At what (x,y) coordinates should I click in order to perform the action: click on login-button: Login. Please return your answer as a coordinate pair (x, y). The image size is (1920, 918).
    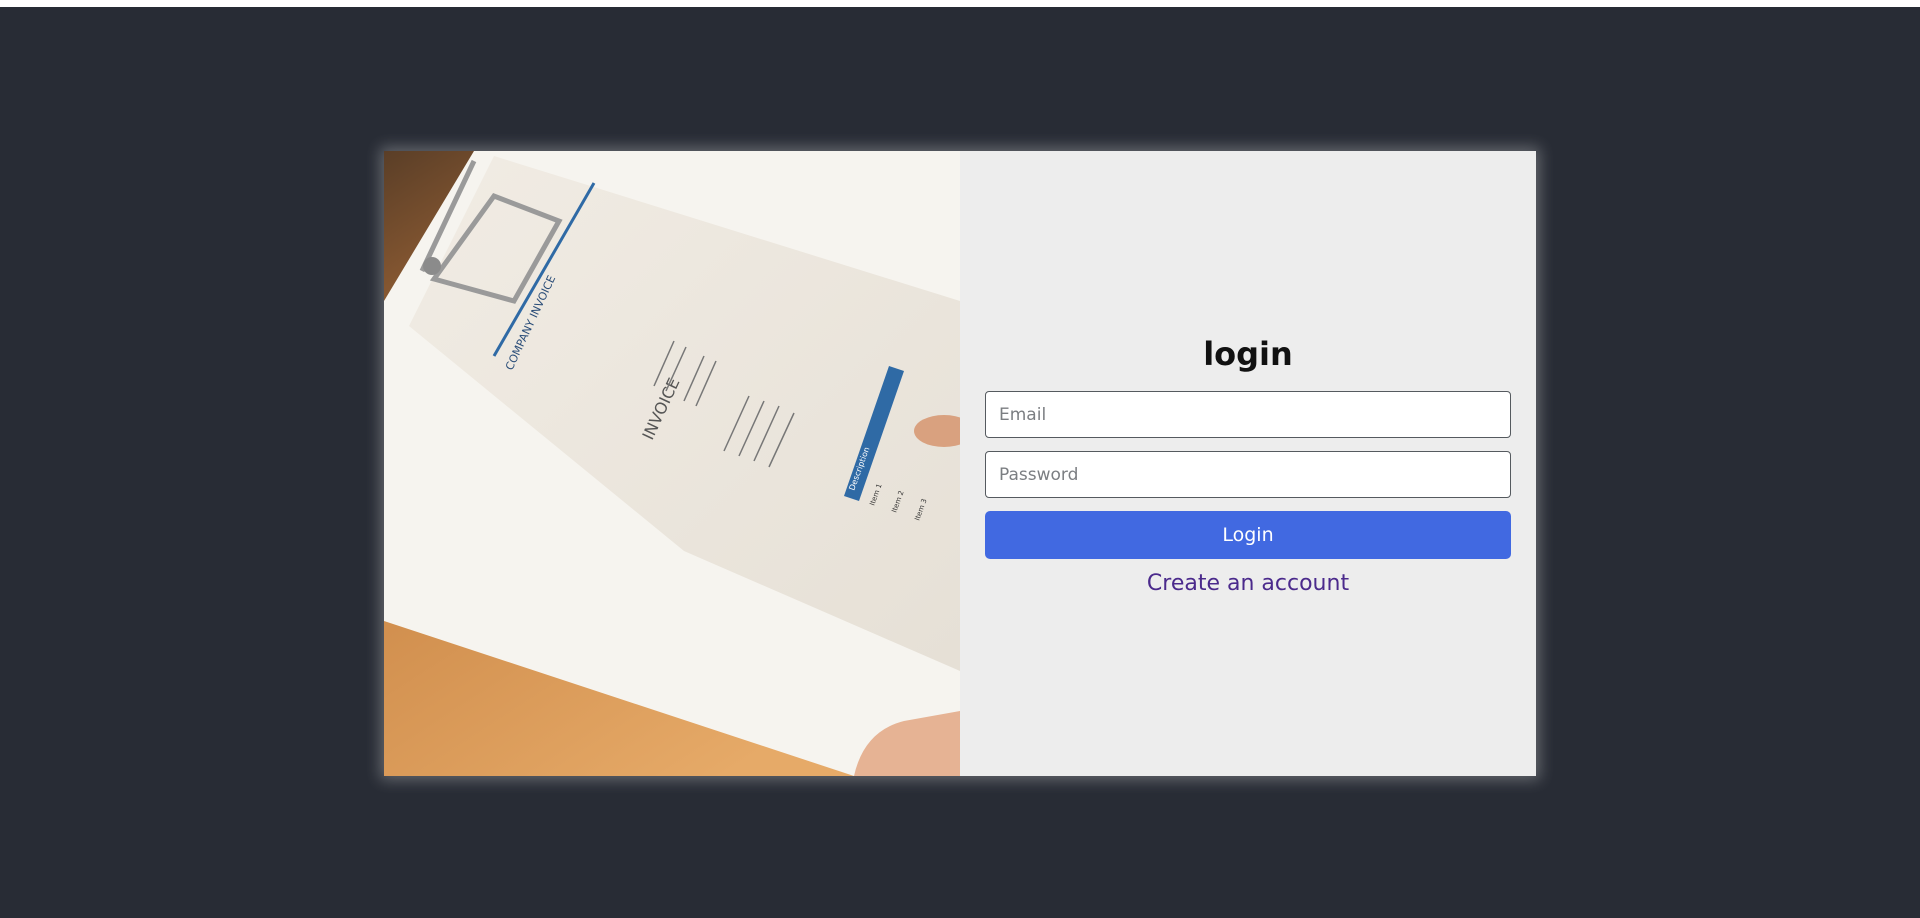
    Looking at the image, I should click on (1248, 535).